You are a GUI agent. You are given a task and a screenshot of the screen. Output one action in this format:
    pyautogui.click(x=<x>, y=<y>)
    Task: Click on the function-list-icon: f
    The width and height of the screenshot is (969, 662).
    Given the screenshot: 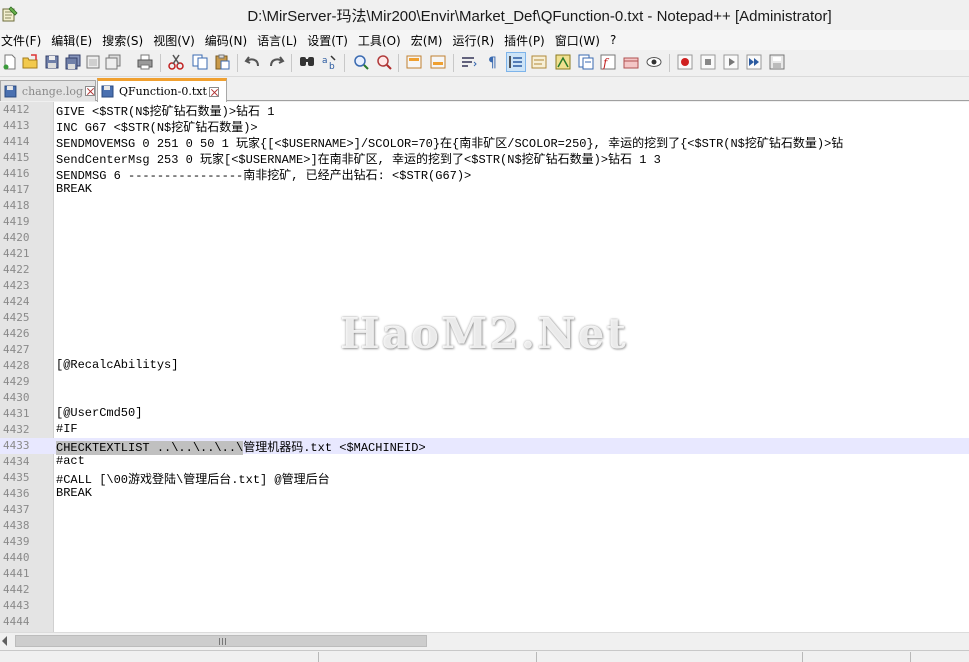 What is the action you would take?
    pyautogui.click(x=608, y=62)
    